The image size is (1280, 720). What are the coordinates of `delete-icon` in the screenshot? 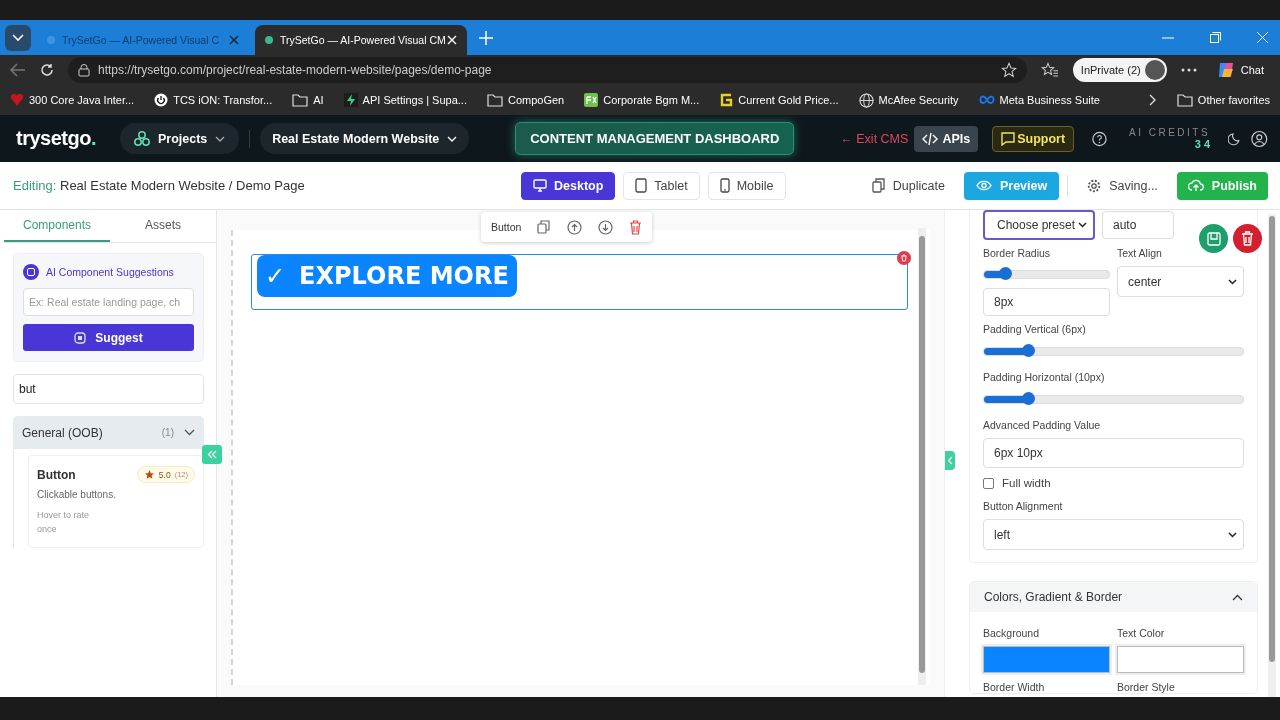 It's located at (904, 258).